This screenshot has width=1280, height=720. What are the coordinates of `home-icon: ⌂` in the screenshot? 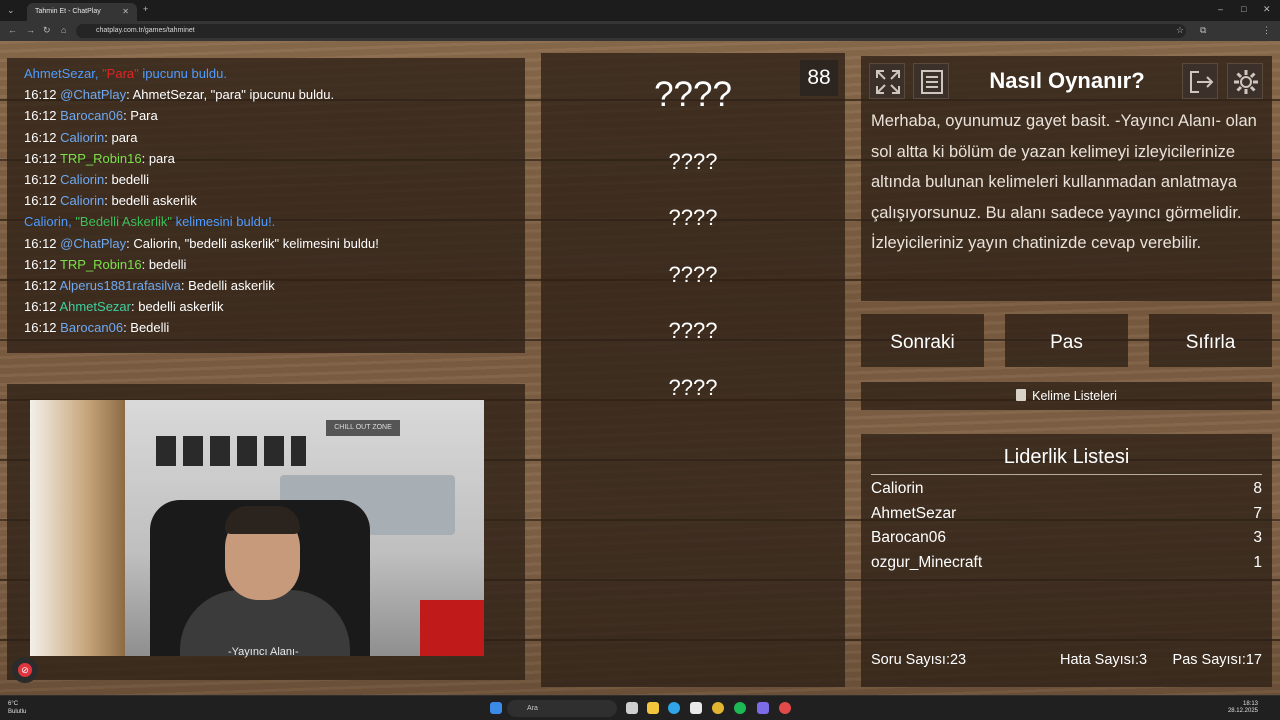 It's located at (63, 30).